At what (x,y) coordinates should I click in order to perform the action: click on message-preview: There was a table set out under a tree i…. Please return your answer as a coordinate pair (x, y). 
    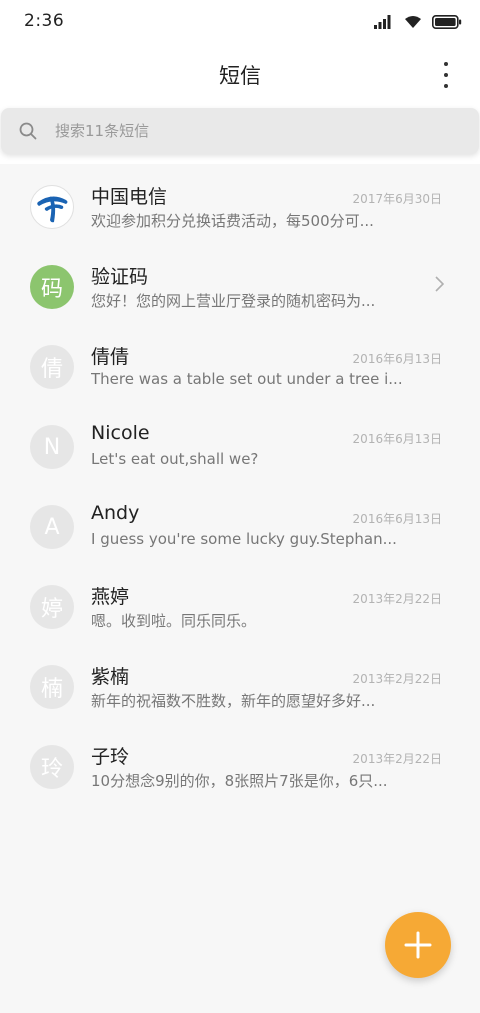
    Looking at the image, I should click on (247, 379).